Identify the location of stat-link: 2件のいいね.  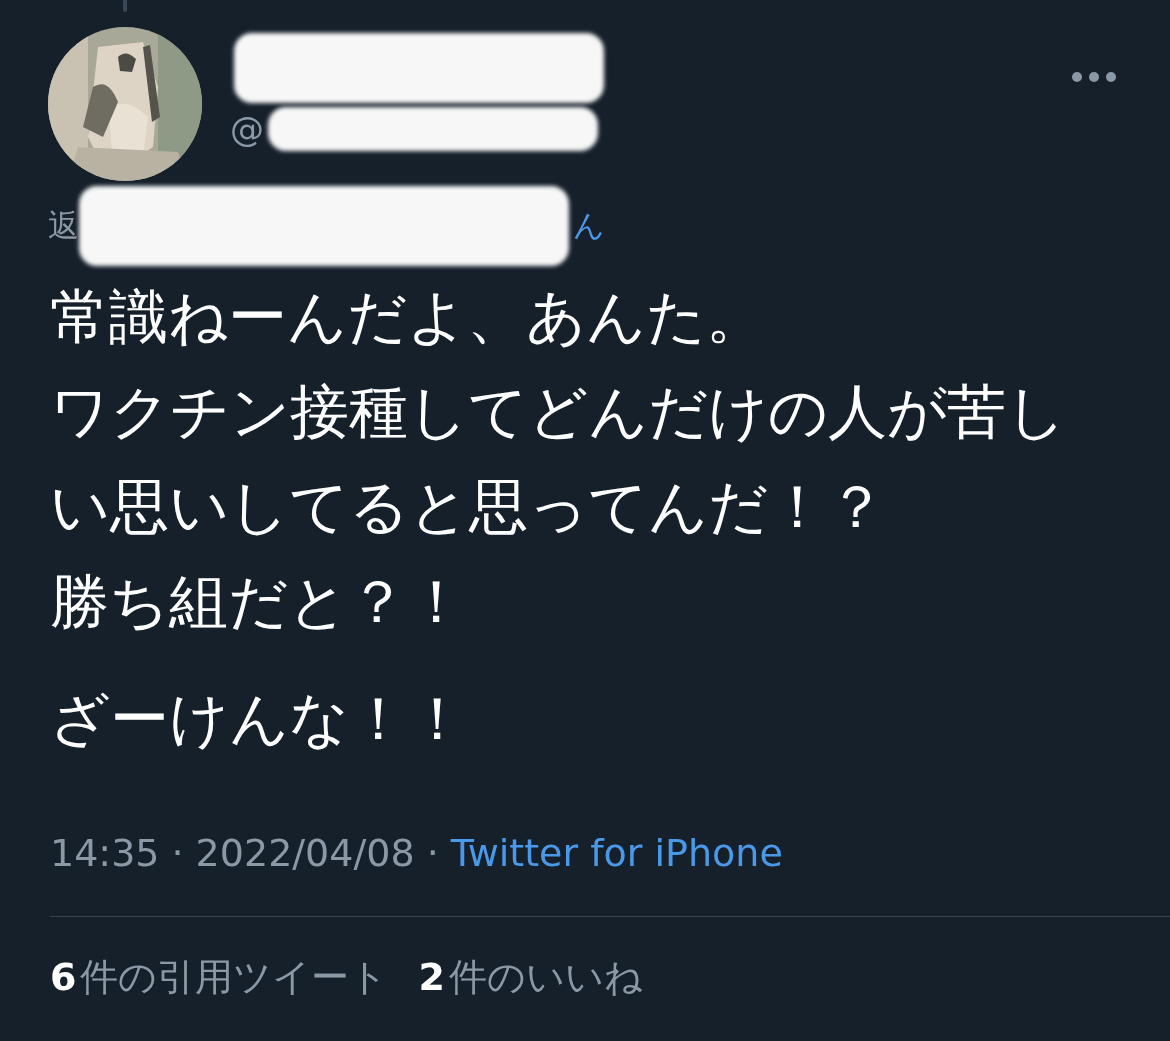
(530, 977).